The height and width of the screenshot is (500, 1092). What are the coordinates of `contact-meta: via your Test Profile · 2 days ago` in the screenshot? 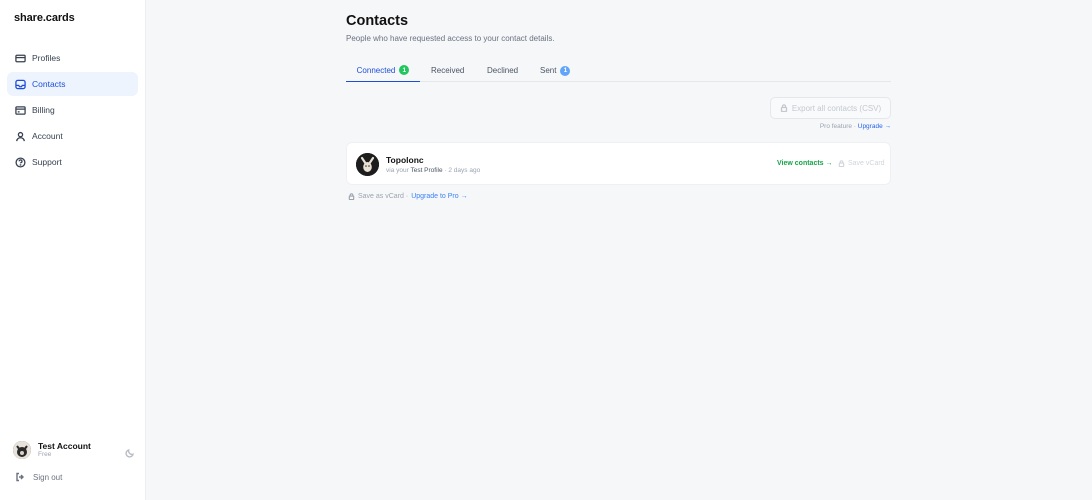 It's located at (433, 170).